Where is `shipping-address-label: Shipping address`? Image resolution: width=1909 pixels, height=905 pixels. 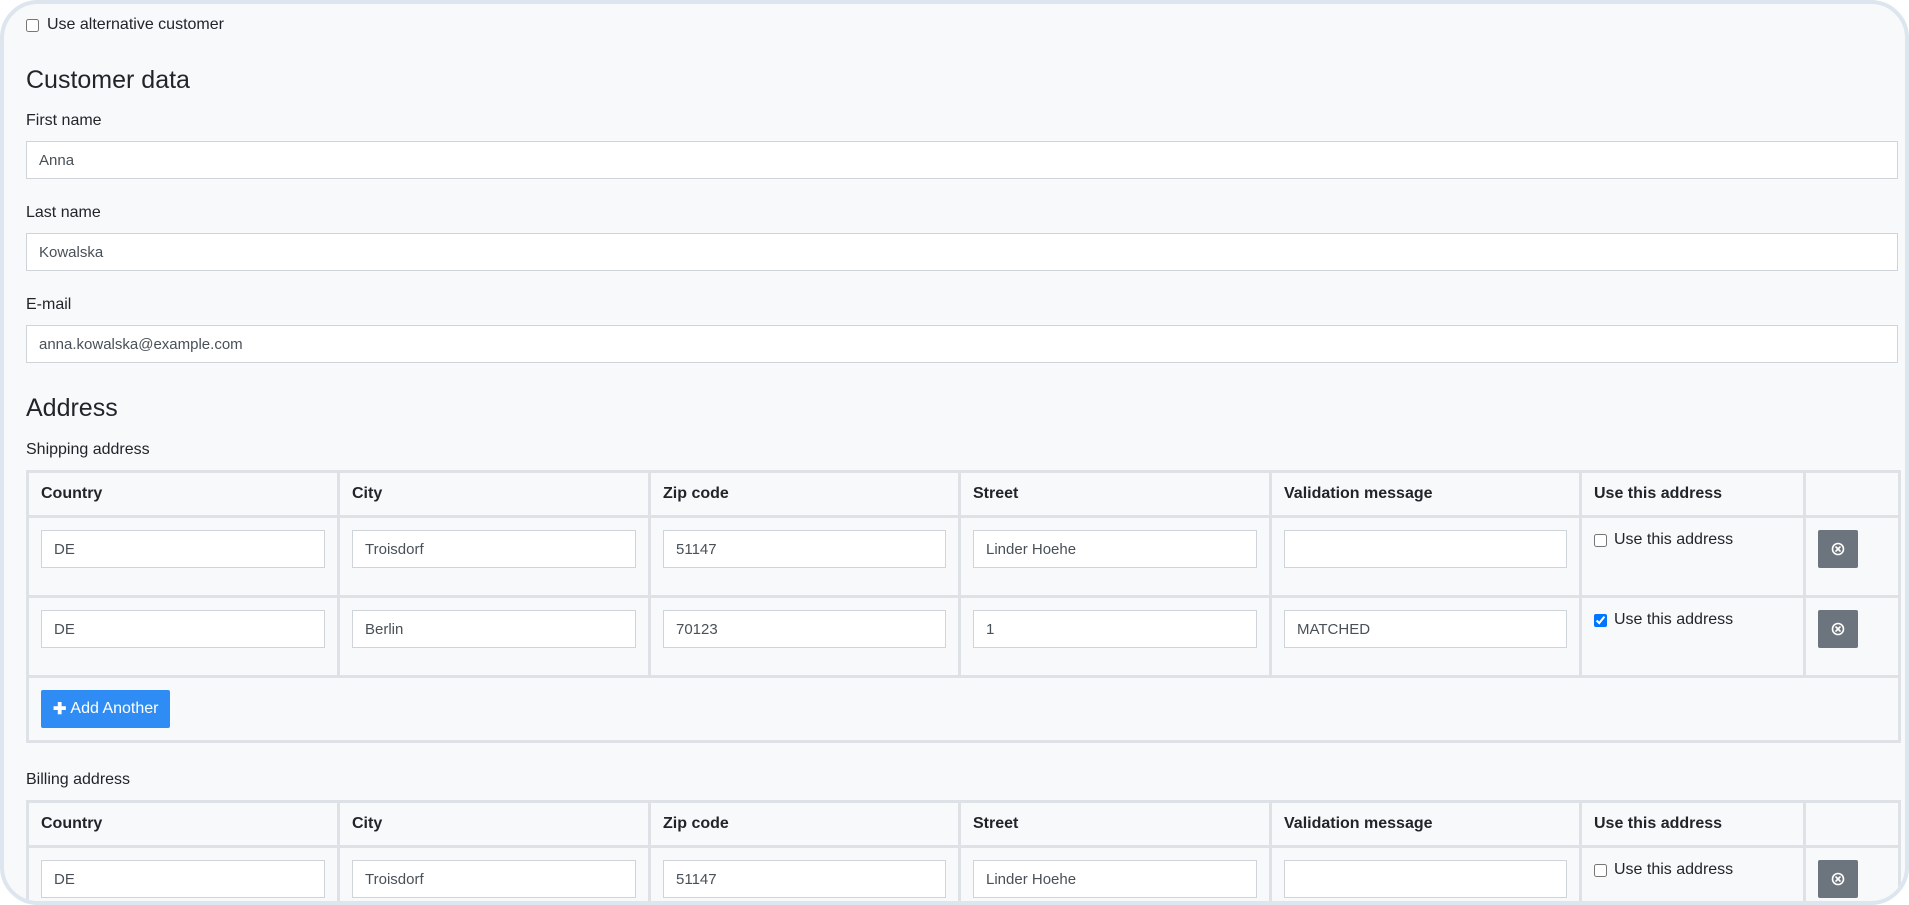
shipping-address-label: Shipping address is located at coordinates (88, 449).